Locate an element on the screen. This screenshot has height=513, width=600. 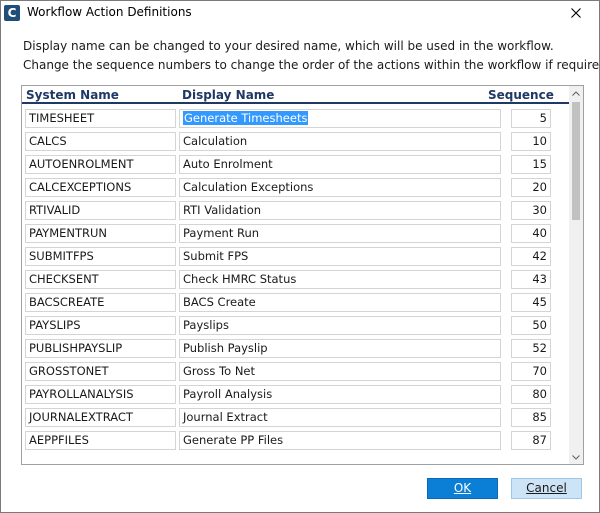
system-name-cell: TIMESHEET is located at coordinates (100, 118).